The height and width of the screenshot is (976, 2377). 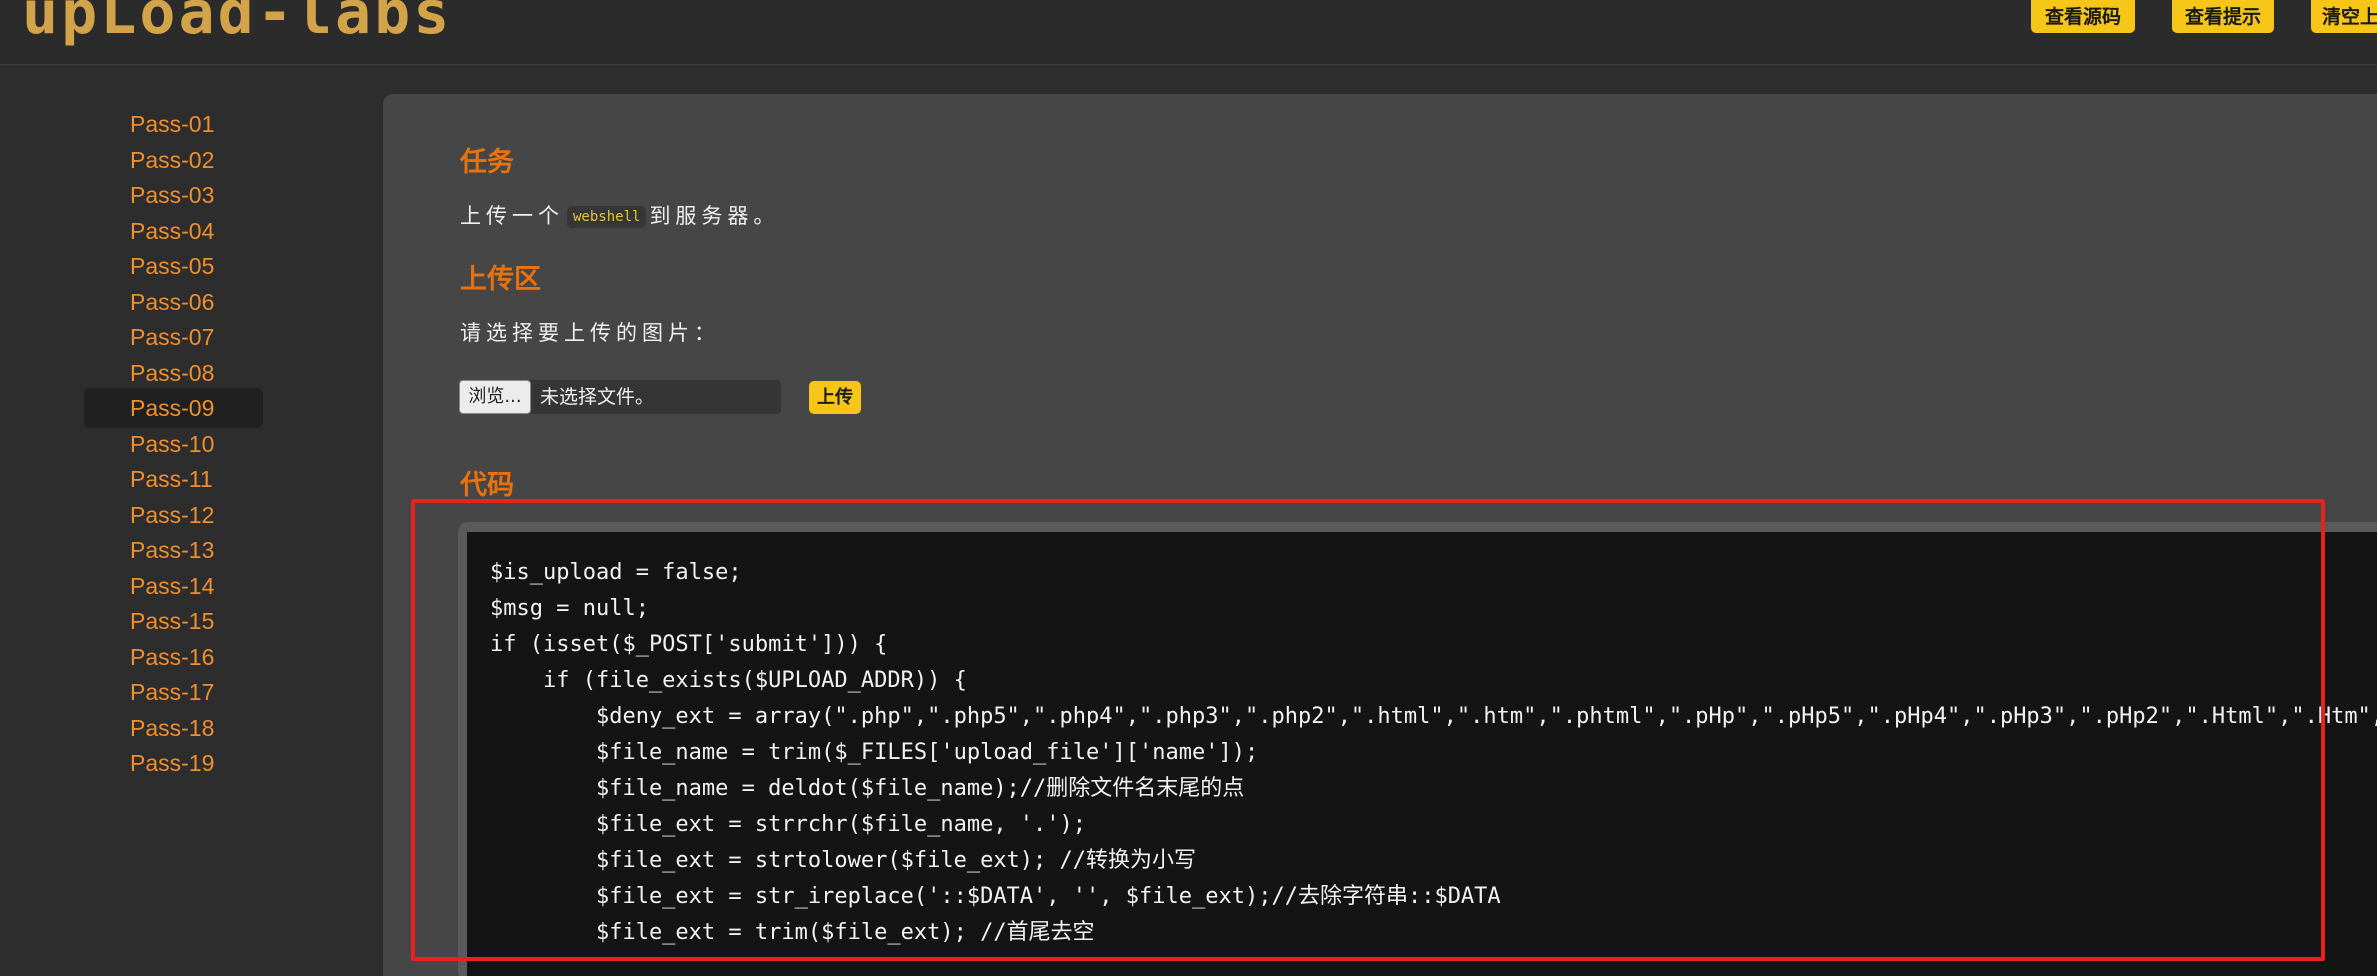 What do you see at coordinates (237, 24) in the screenshot?
I see `site-logo: upLoad-labs` at bounding box center [237, 24].